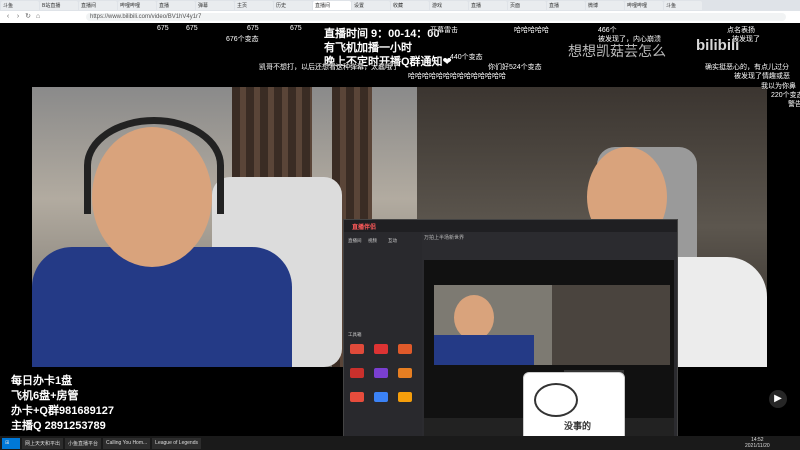 The image size is (800, 450). Describe the element at coordinates (293, 5) in the screenshot. I see `browser-tab: 历史` at that location.